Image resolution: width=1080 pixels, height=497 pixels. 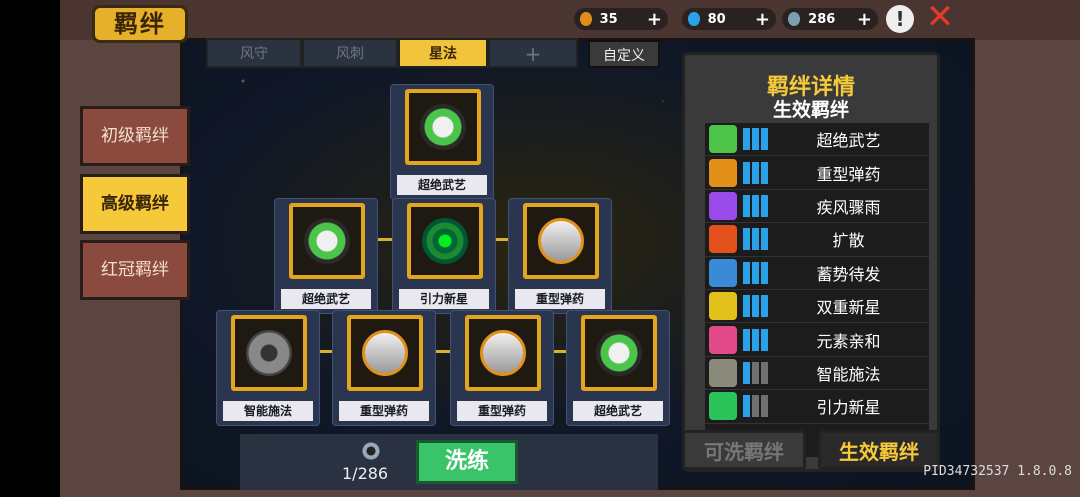 What do you see at coordinates (365, 473) in the screenshot?
I see `refine-cost: 1/286` at bounding box center [365, 473].